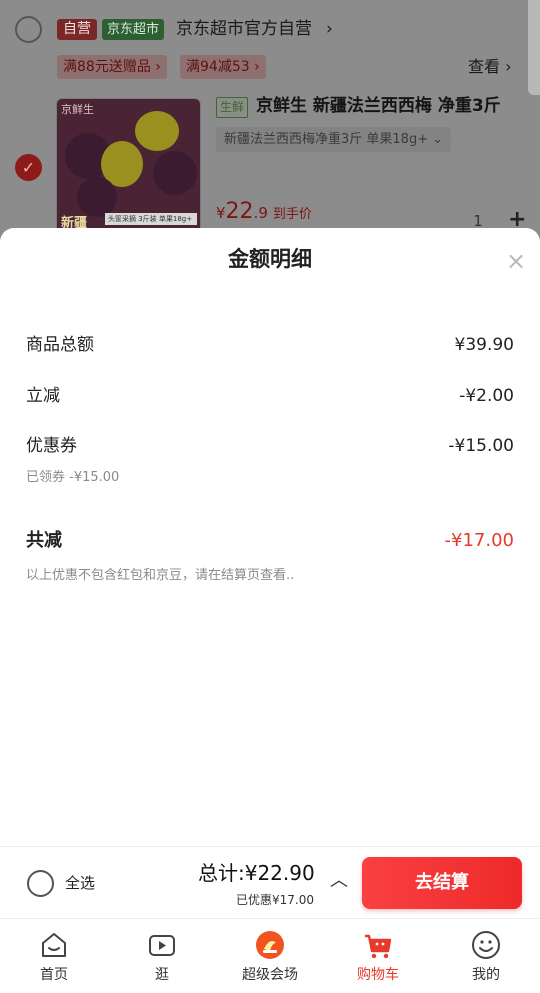 This screenshot has height=993, width=540. I want to click on total-price: 总计:¥22.90, so click(256, 873).